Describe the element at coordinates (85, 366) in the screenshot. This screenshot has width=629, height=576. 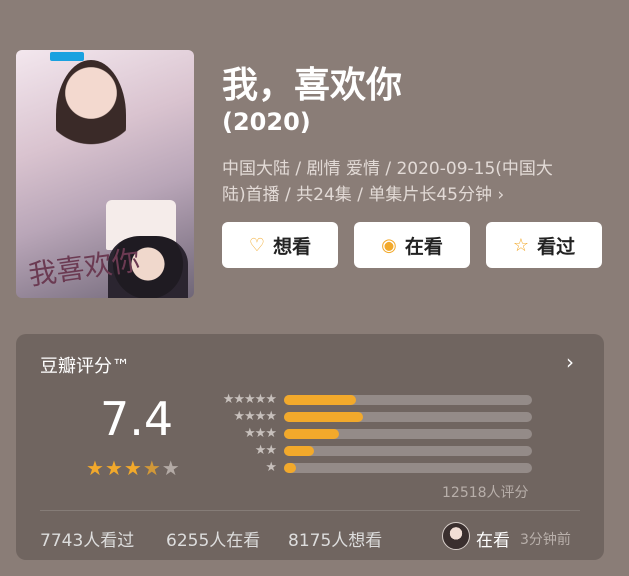
I see `rating-title: 豆瓣评分™` at that location.